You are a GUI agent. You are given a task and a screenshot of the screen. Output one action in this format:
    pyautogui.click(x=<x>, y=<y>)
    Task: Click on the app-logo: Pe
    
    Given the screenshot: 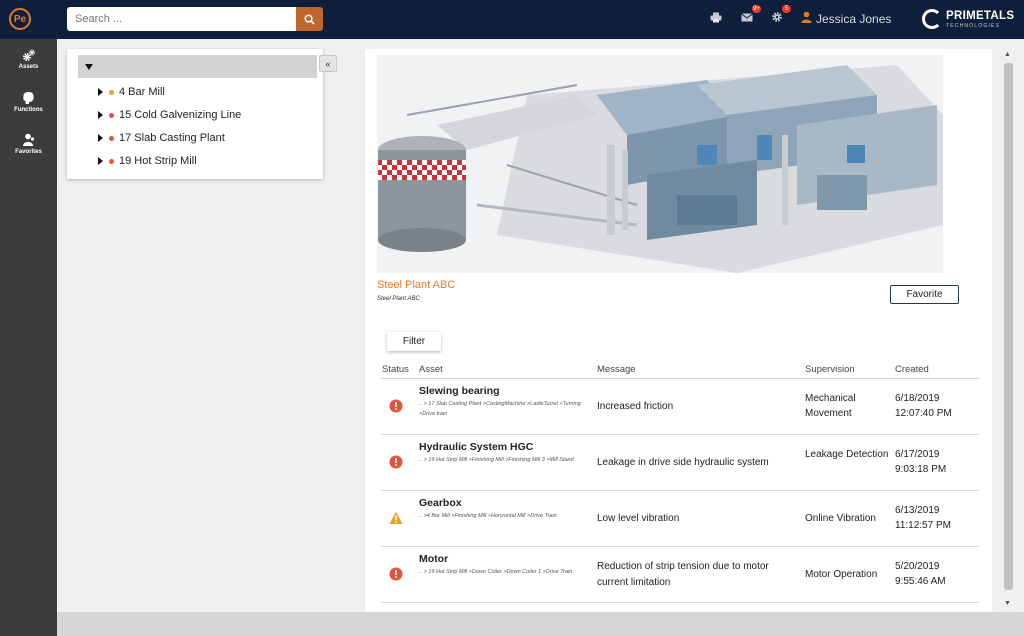 What is the action you would take?
    pyautogui.click(x=20, y=19)
    